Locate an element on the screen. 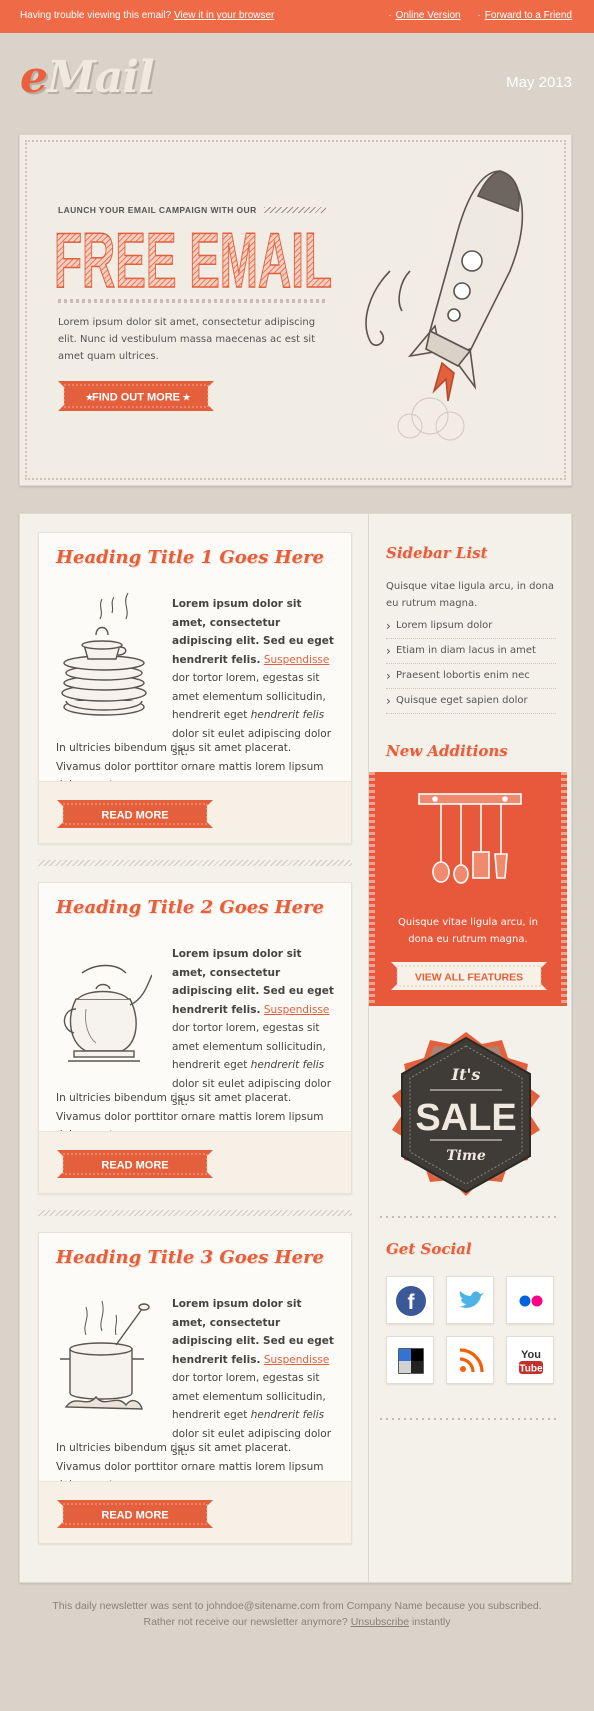 This screenshot has height=1711, width=594. svg-text: You is located at coordinates (531, 1355).